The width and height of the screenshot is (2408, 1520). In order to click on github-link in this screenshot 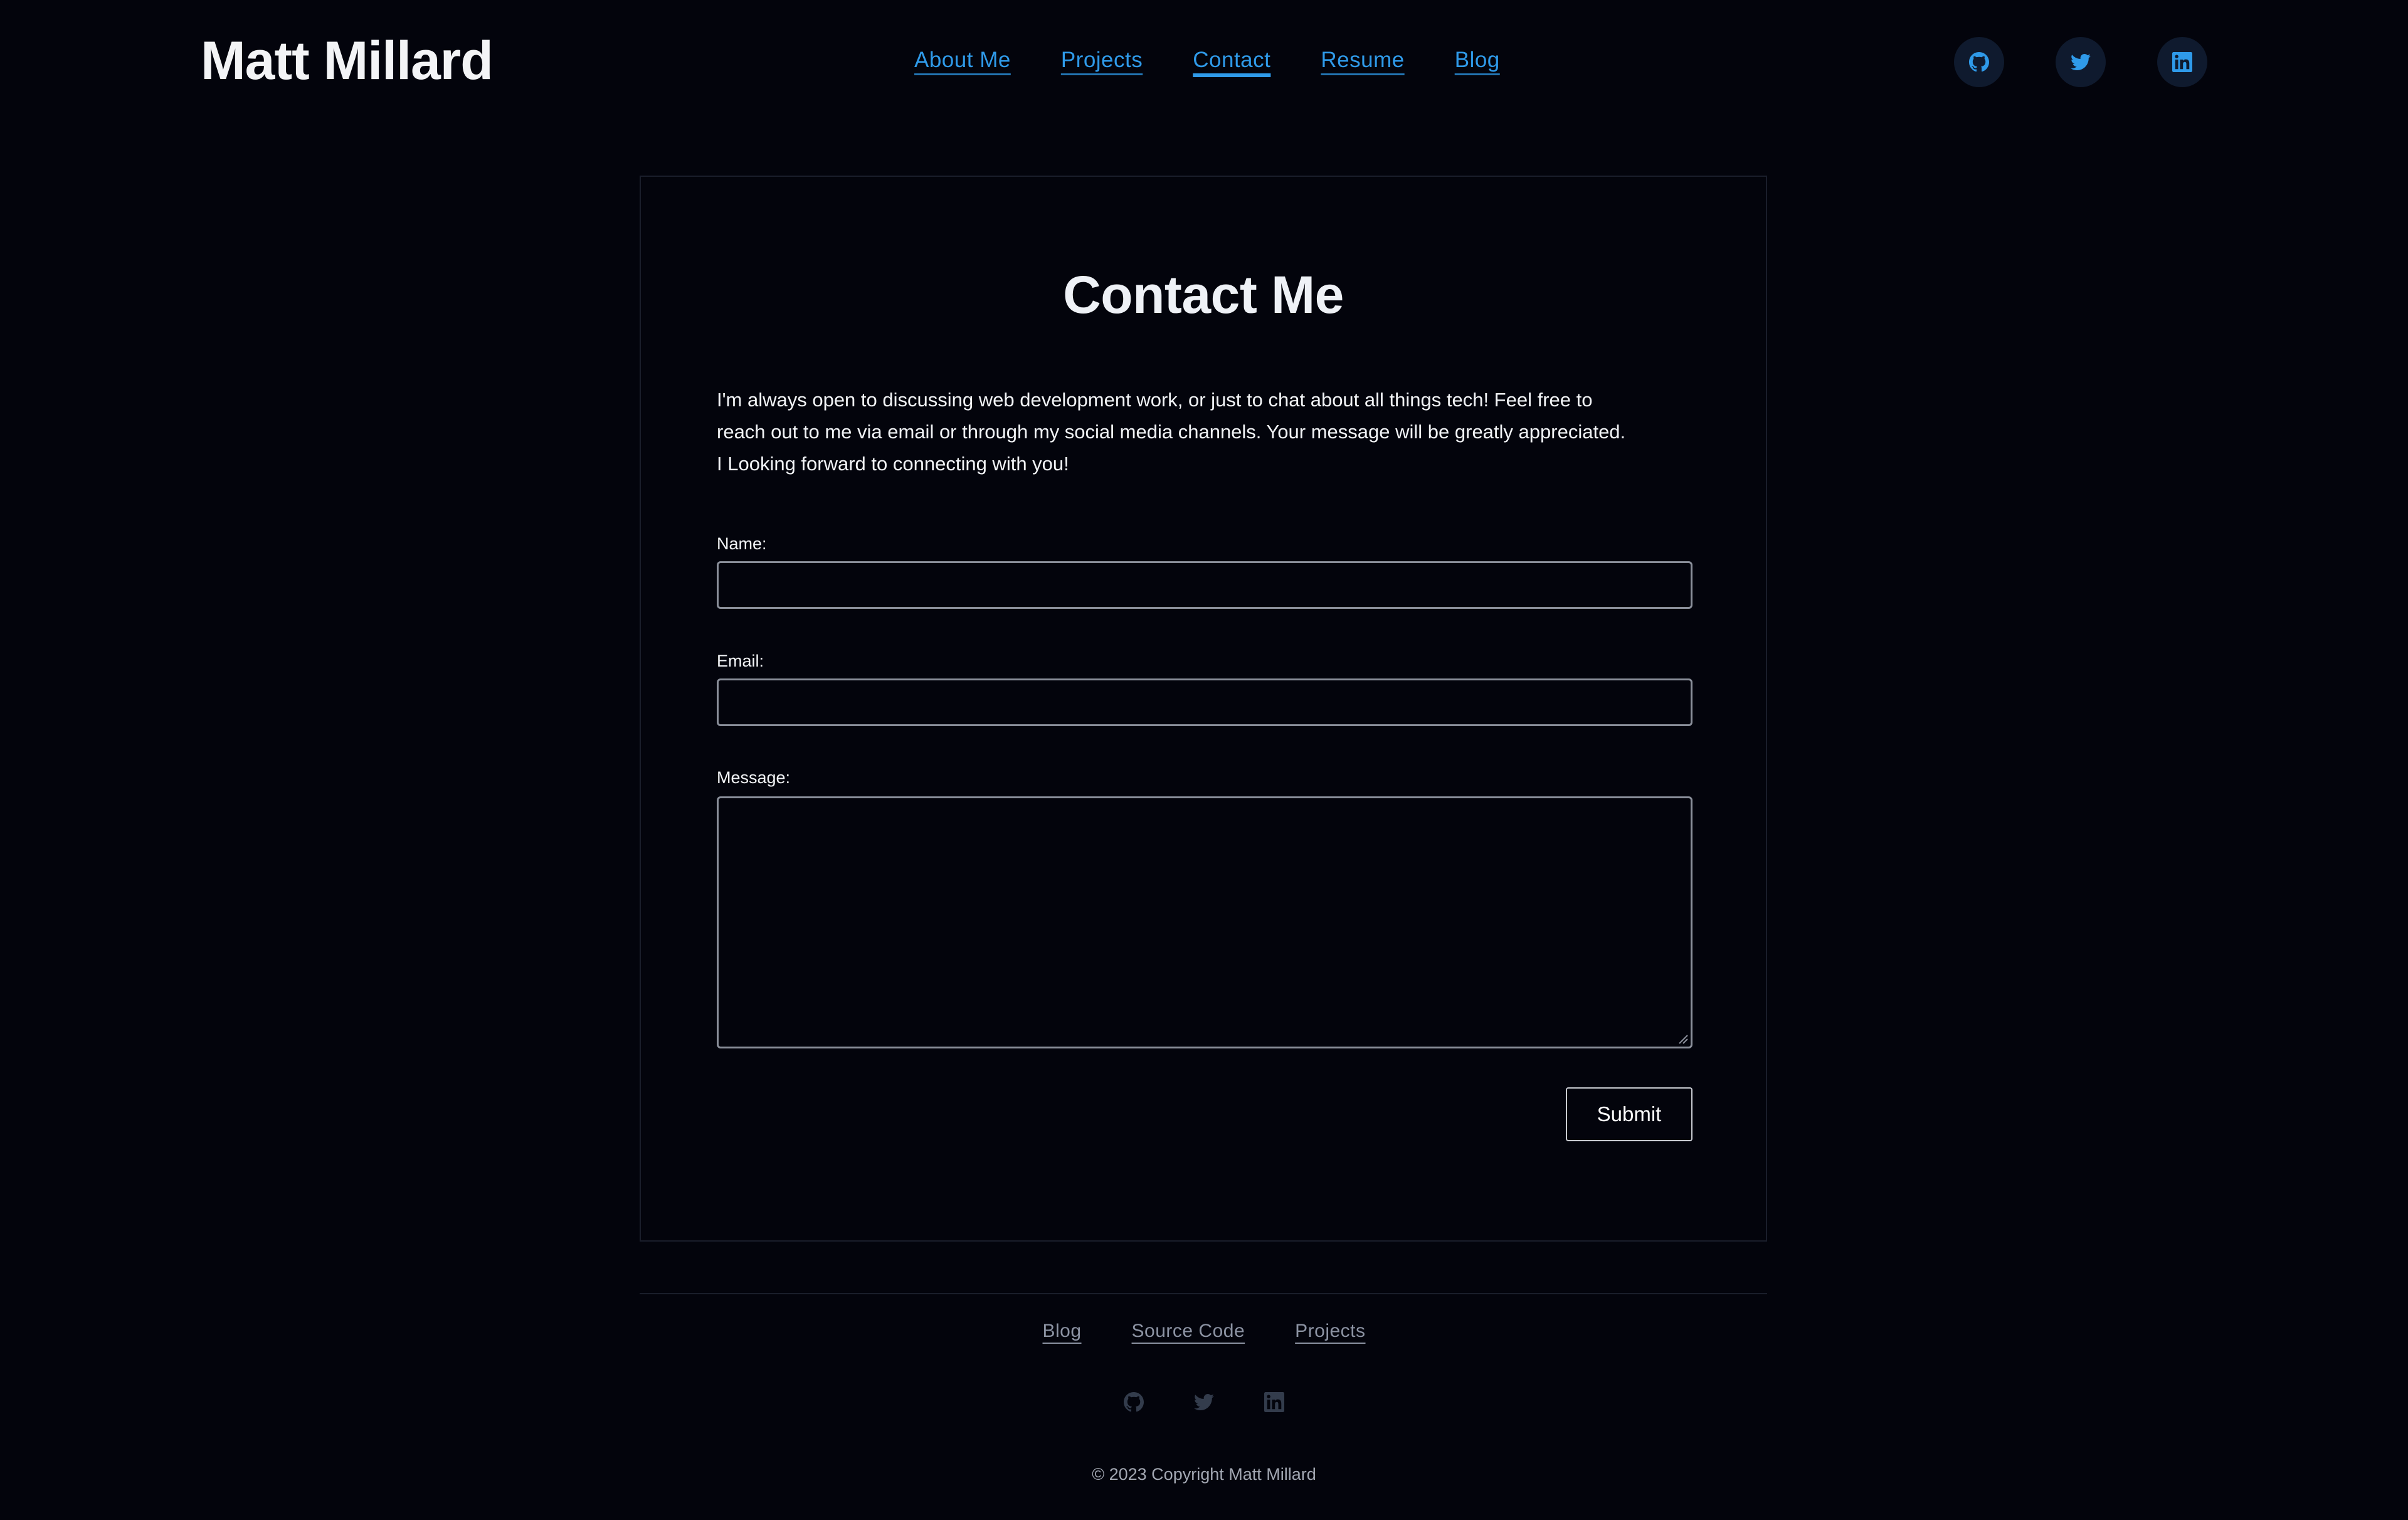, I will do `click(1979, 62)`.